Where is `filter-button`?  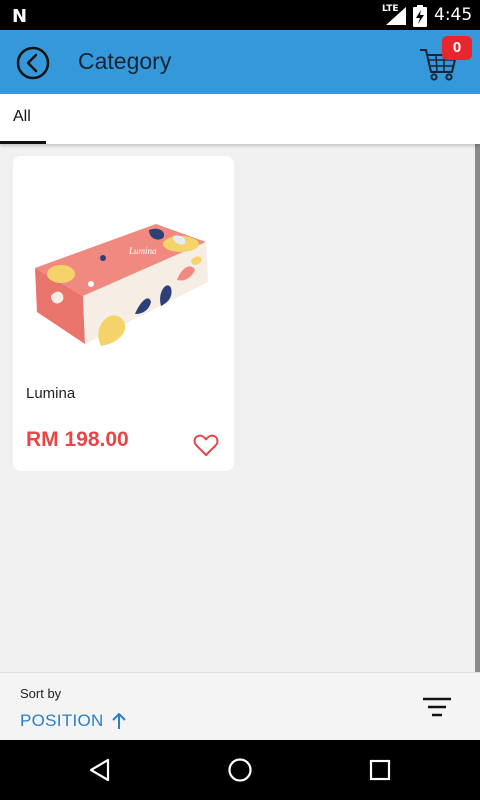
filter-button is located at coordinates (437, 708).